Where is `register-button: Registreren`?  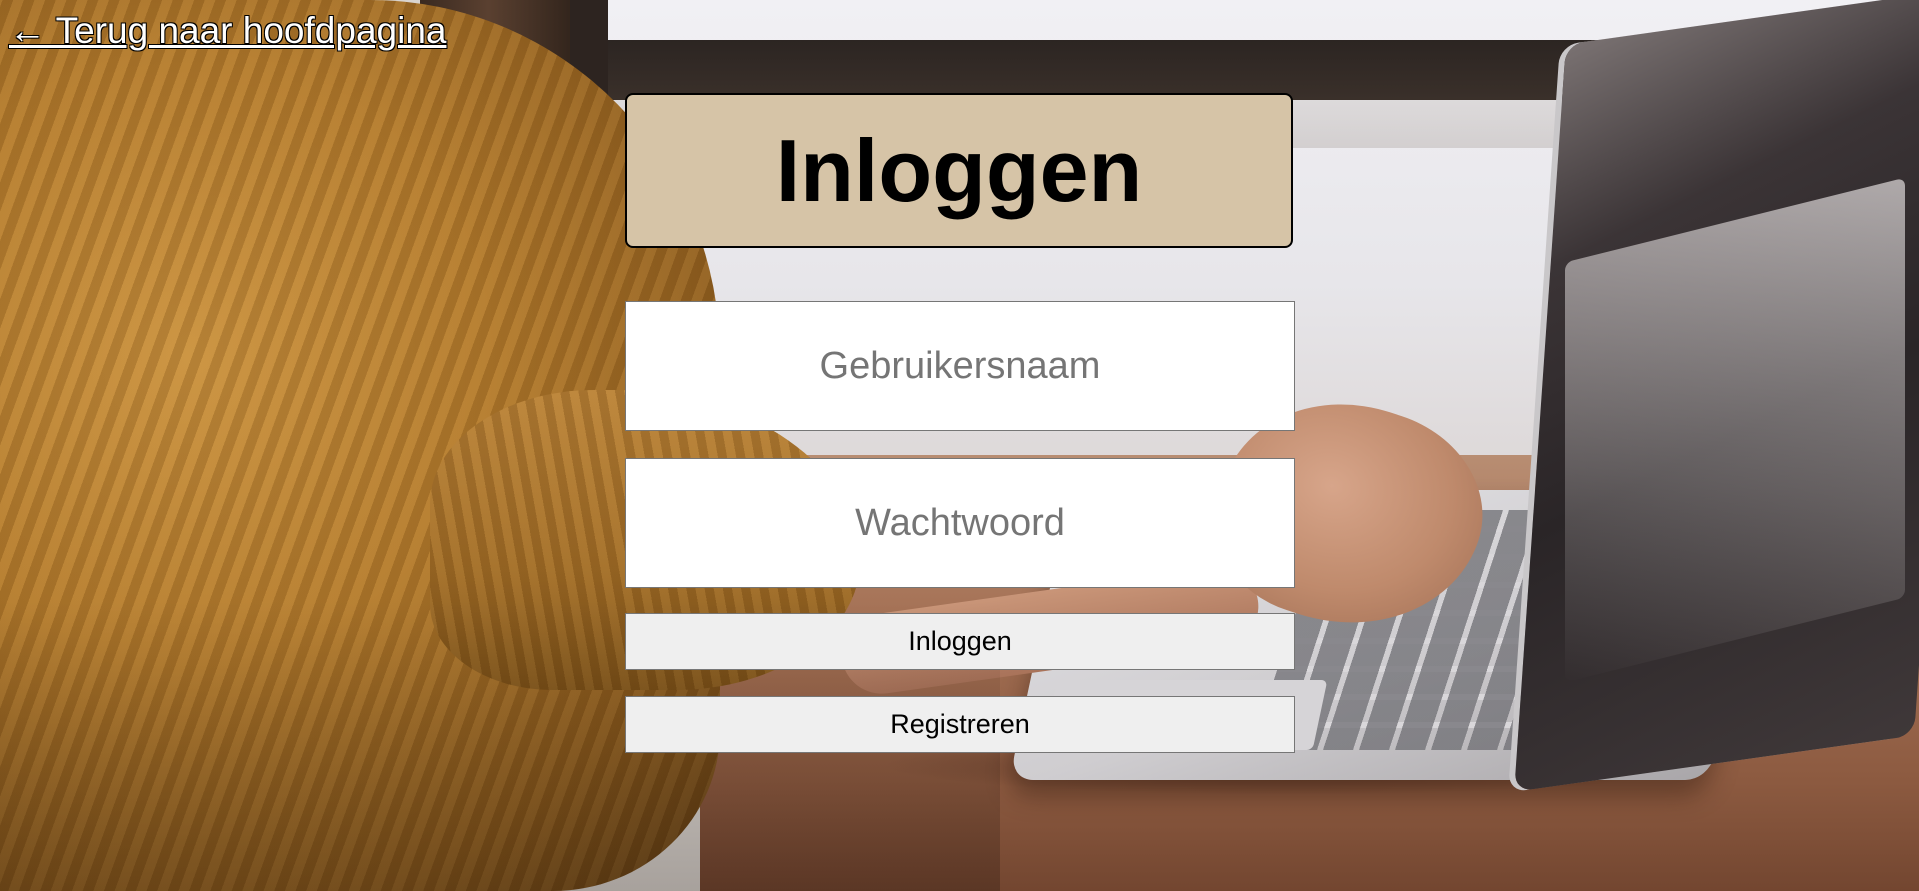
register-button: Registreren is located at coordinates (960, 724).